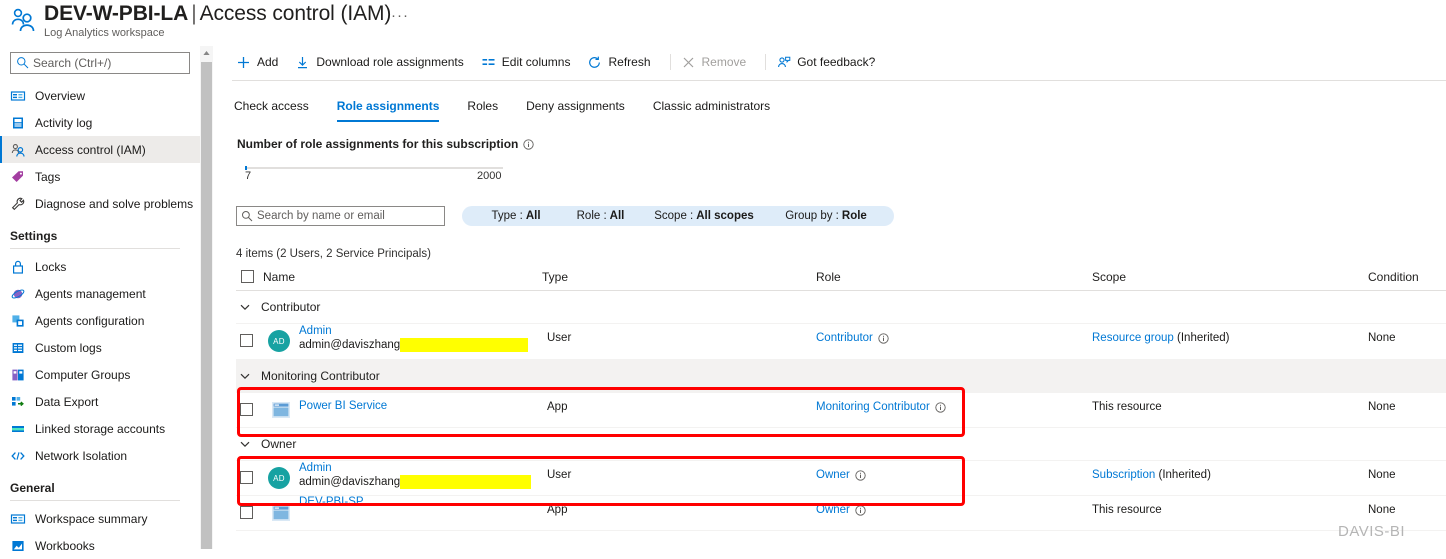  What do you see at coordinates (716, 62) in the screenshot?
I see `remove-button: Remove` at bounding box center [716, 62].